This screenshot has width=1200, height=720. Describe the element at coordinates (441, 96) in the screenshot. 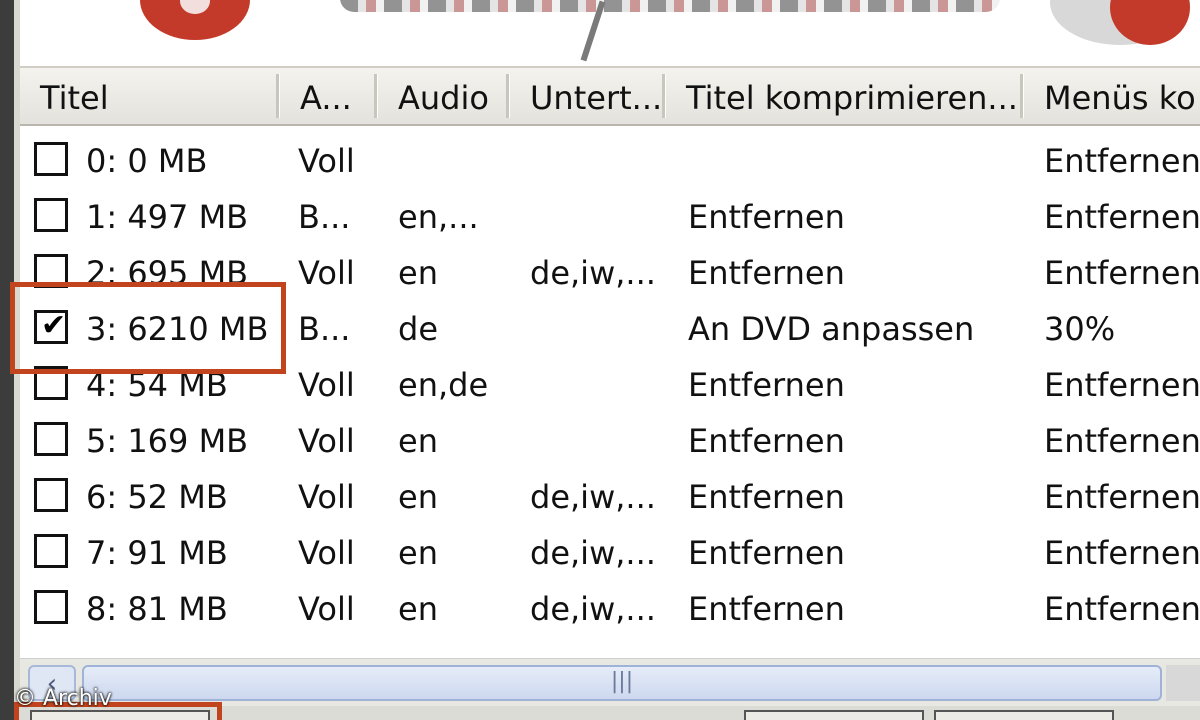

I see `column-header-audio: Audio` at that location.